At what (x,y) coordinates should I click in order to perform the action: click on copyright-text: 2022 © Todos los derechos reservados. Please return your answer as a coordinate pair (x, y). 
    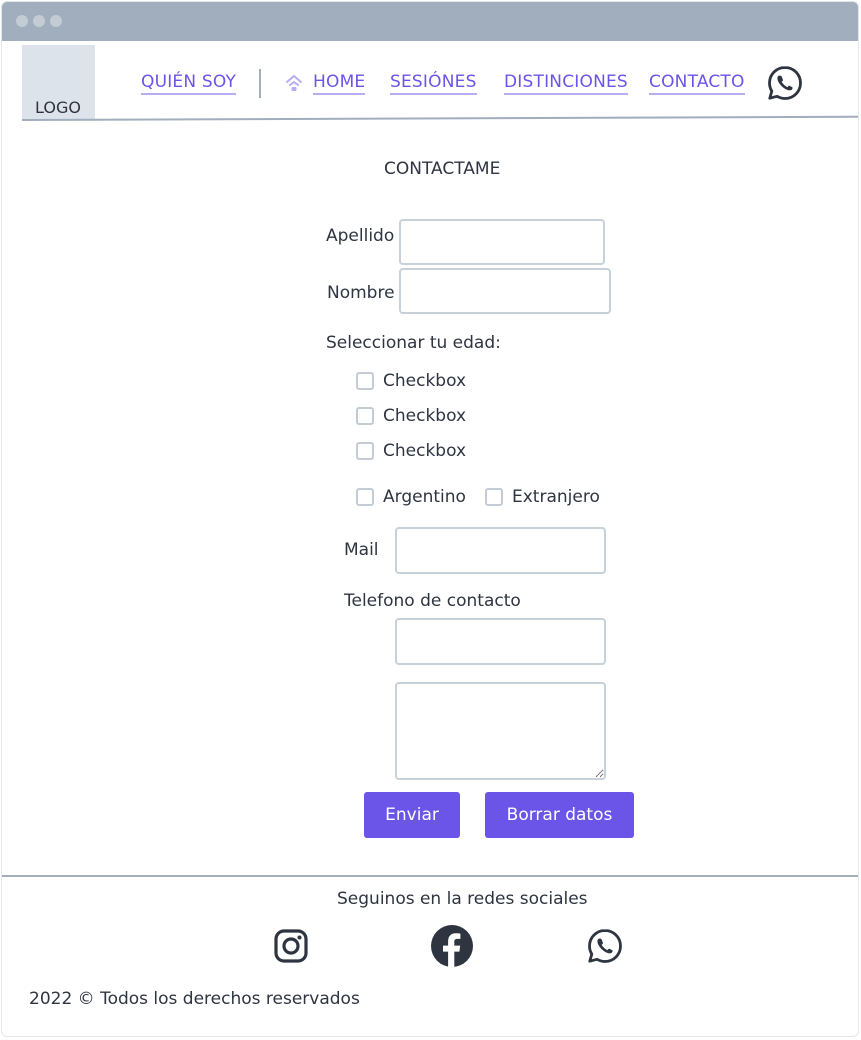
    Looking at the image, I should click on (194, 999).